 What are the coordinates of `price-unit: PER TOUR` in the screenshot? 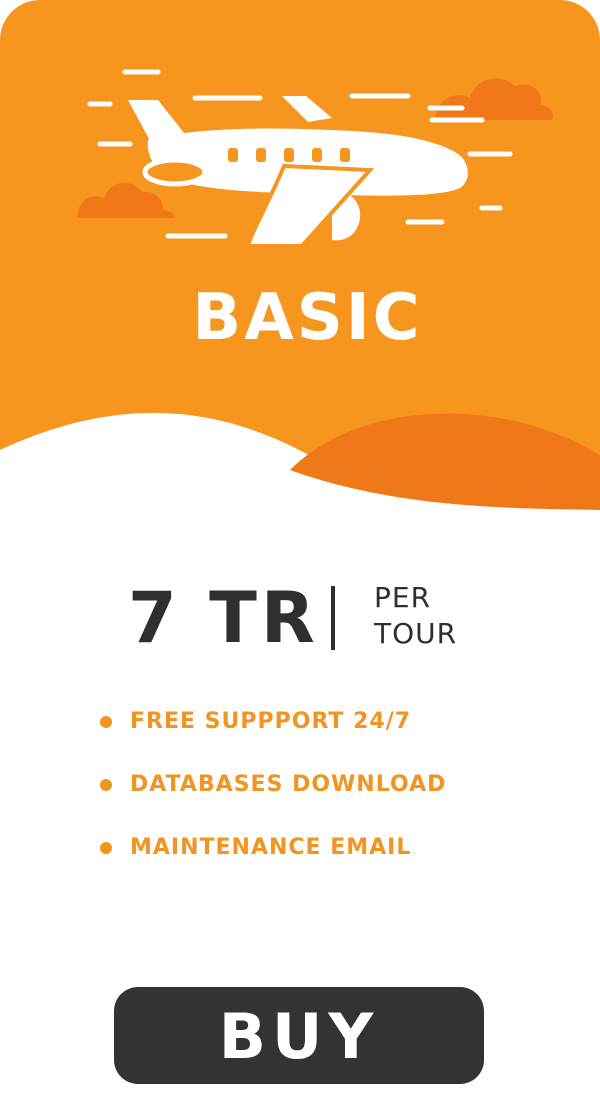 It's located at (434, 616).